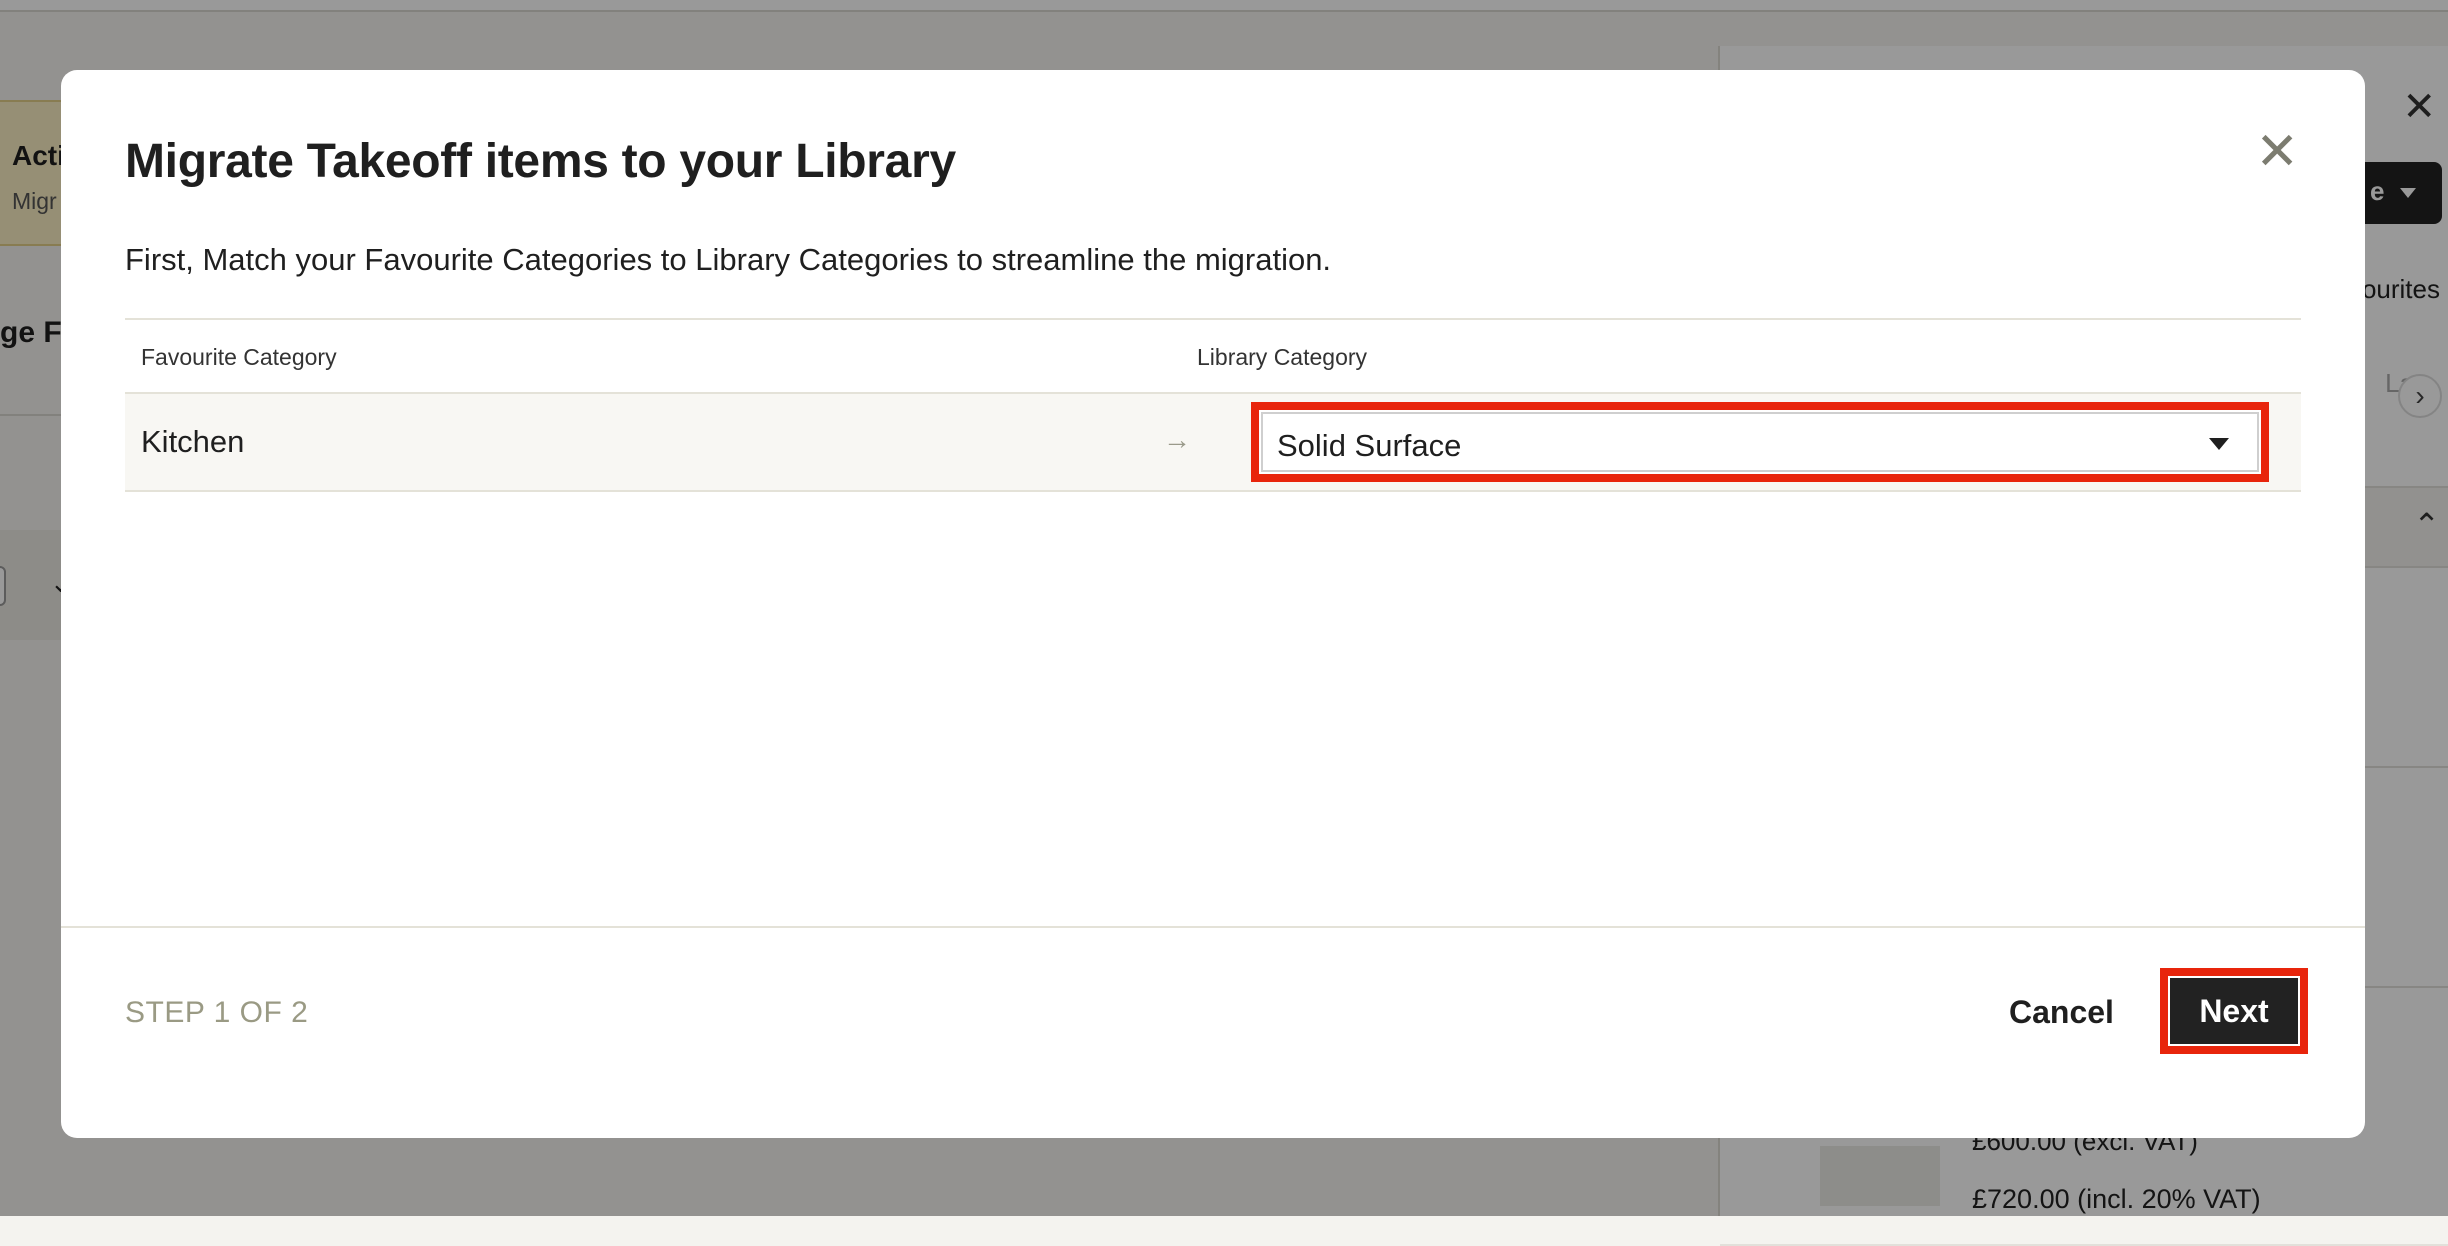 The image size is (2448, 1246). Describe the element at coordinates (1369, 446) in the screenshot. I see `select-value: Solid Surface` at that location.